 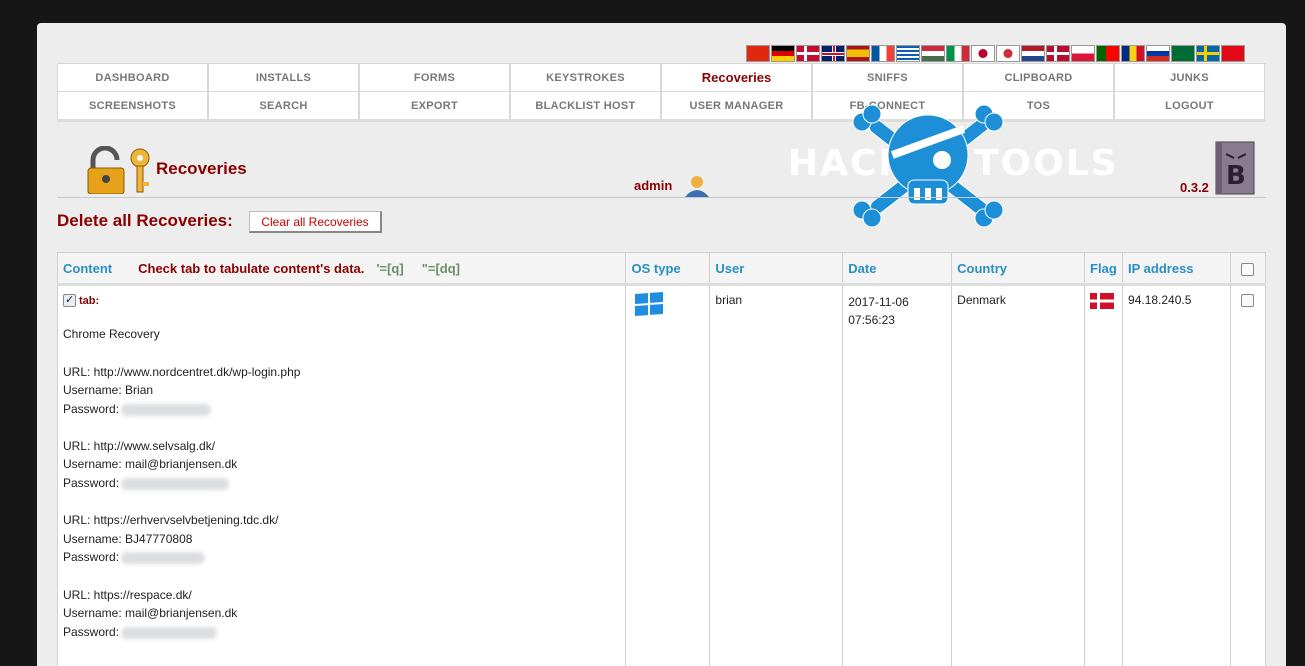 What do you see at coordinates (1008, 53) in the screenshot?
I see `flag-kr-icon` at bounding box center [1008, 53].